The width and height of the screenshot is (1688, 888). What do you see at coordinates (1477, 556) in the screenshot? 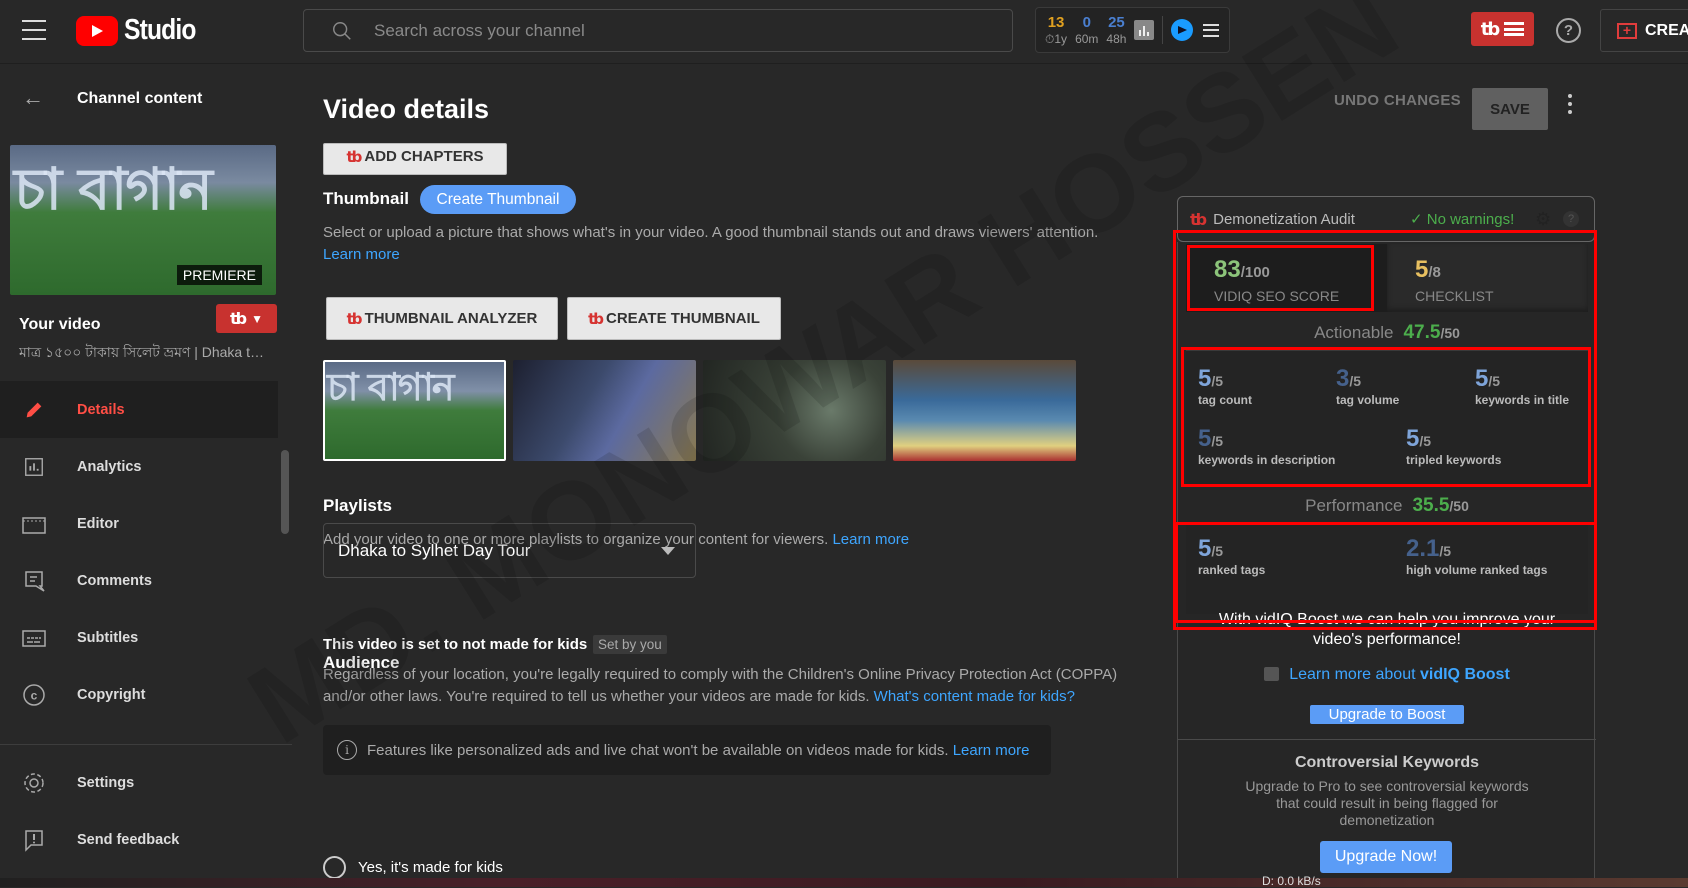
I see `metric-high-volume-ranked-tags: 2.1/5 high volume ranked tags` at bounding box center [1477, 556].